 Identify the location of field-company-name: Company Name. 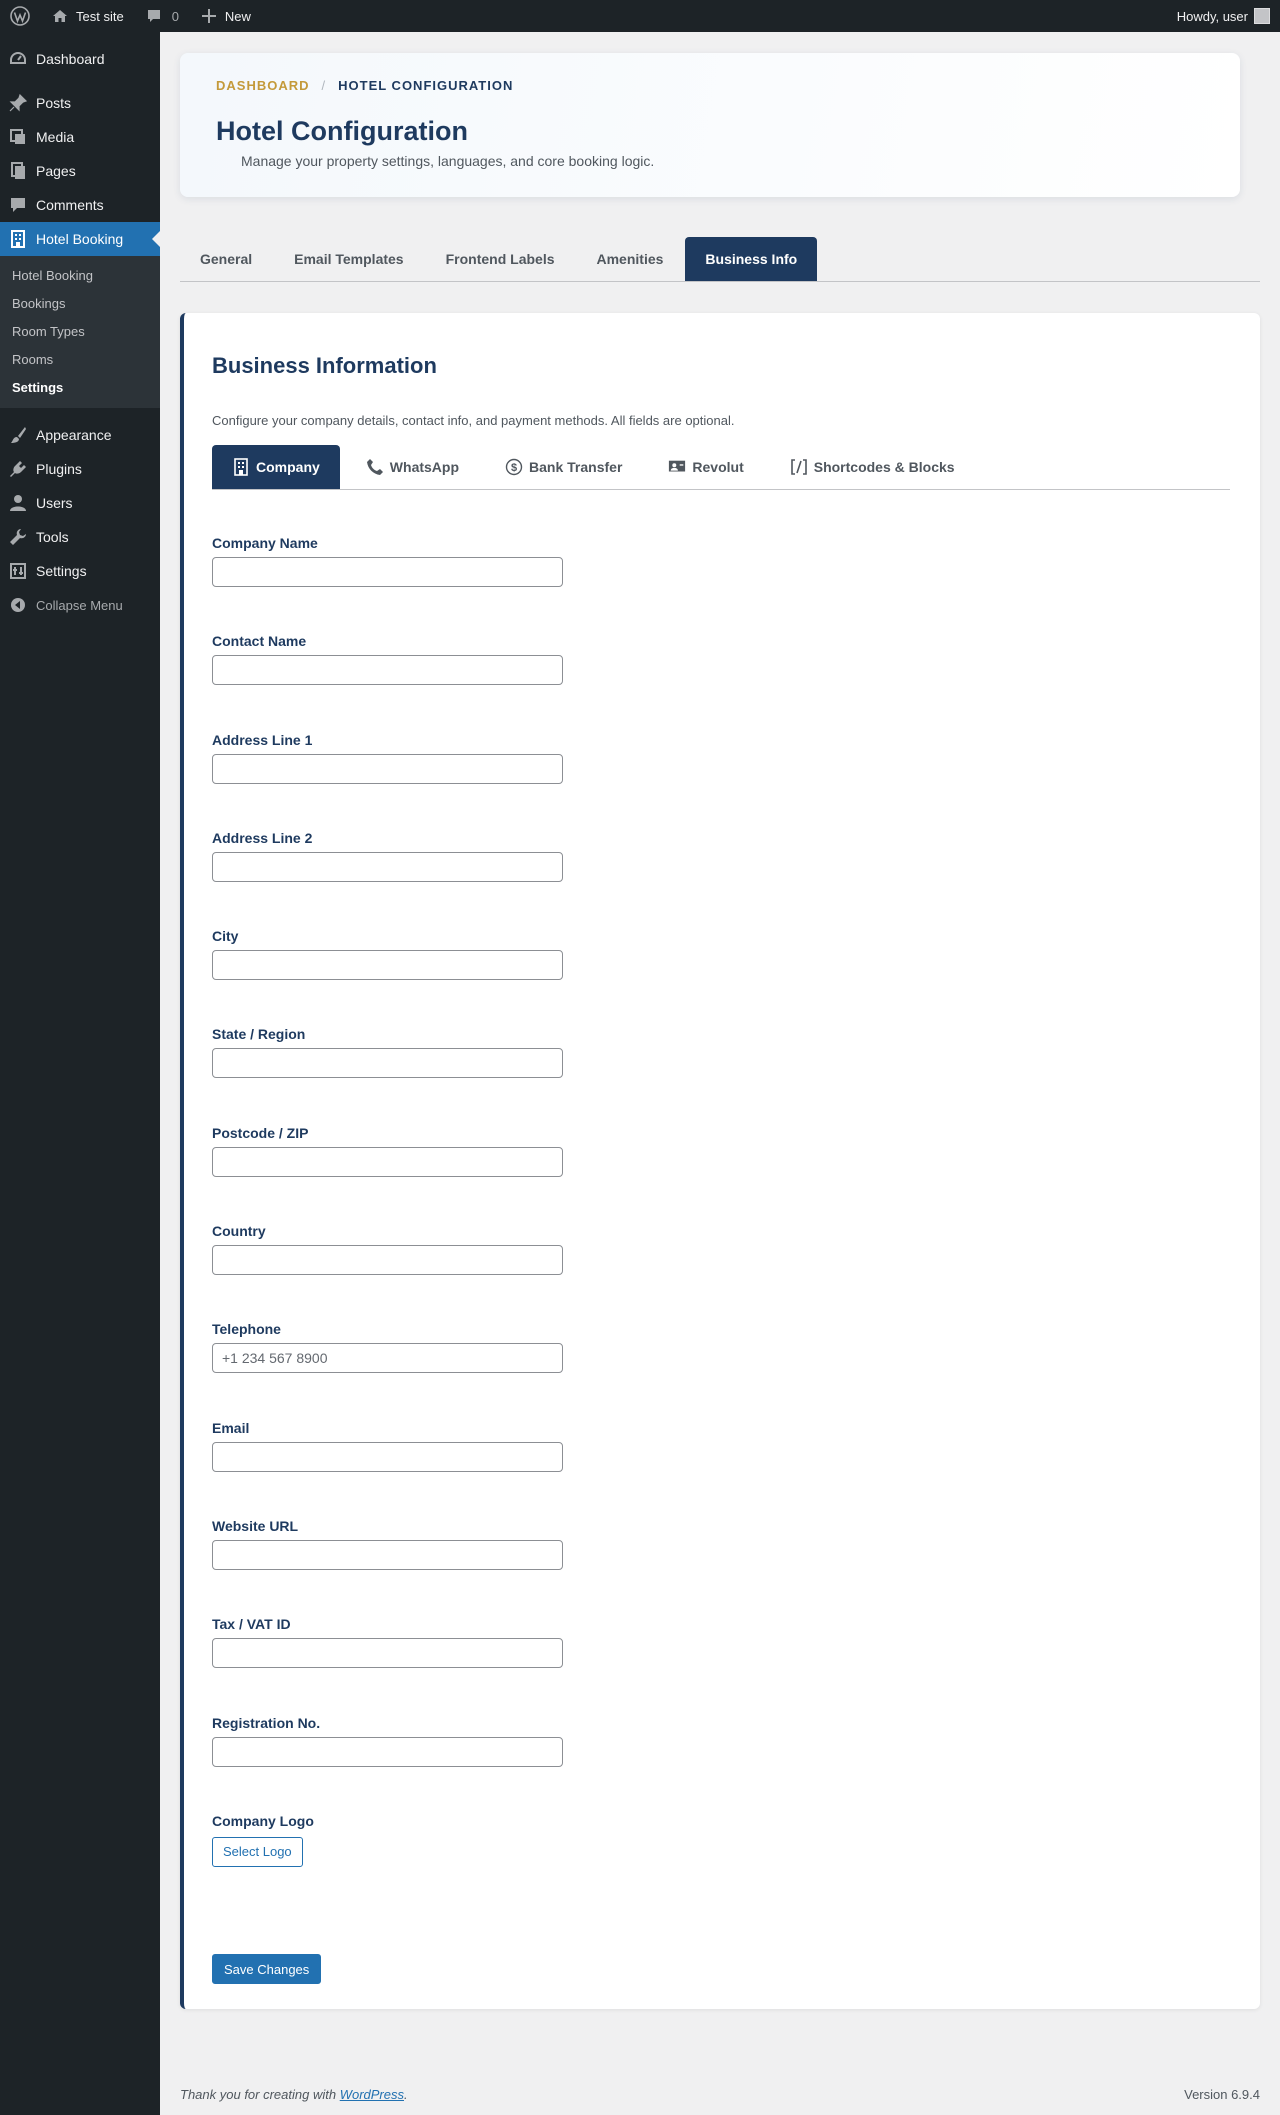
(722, 582).